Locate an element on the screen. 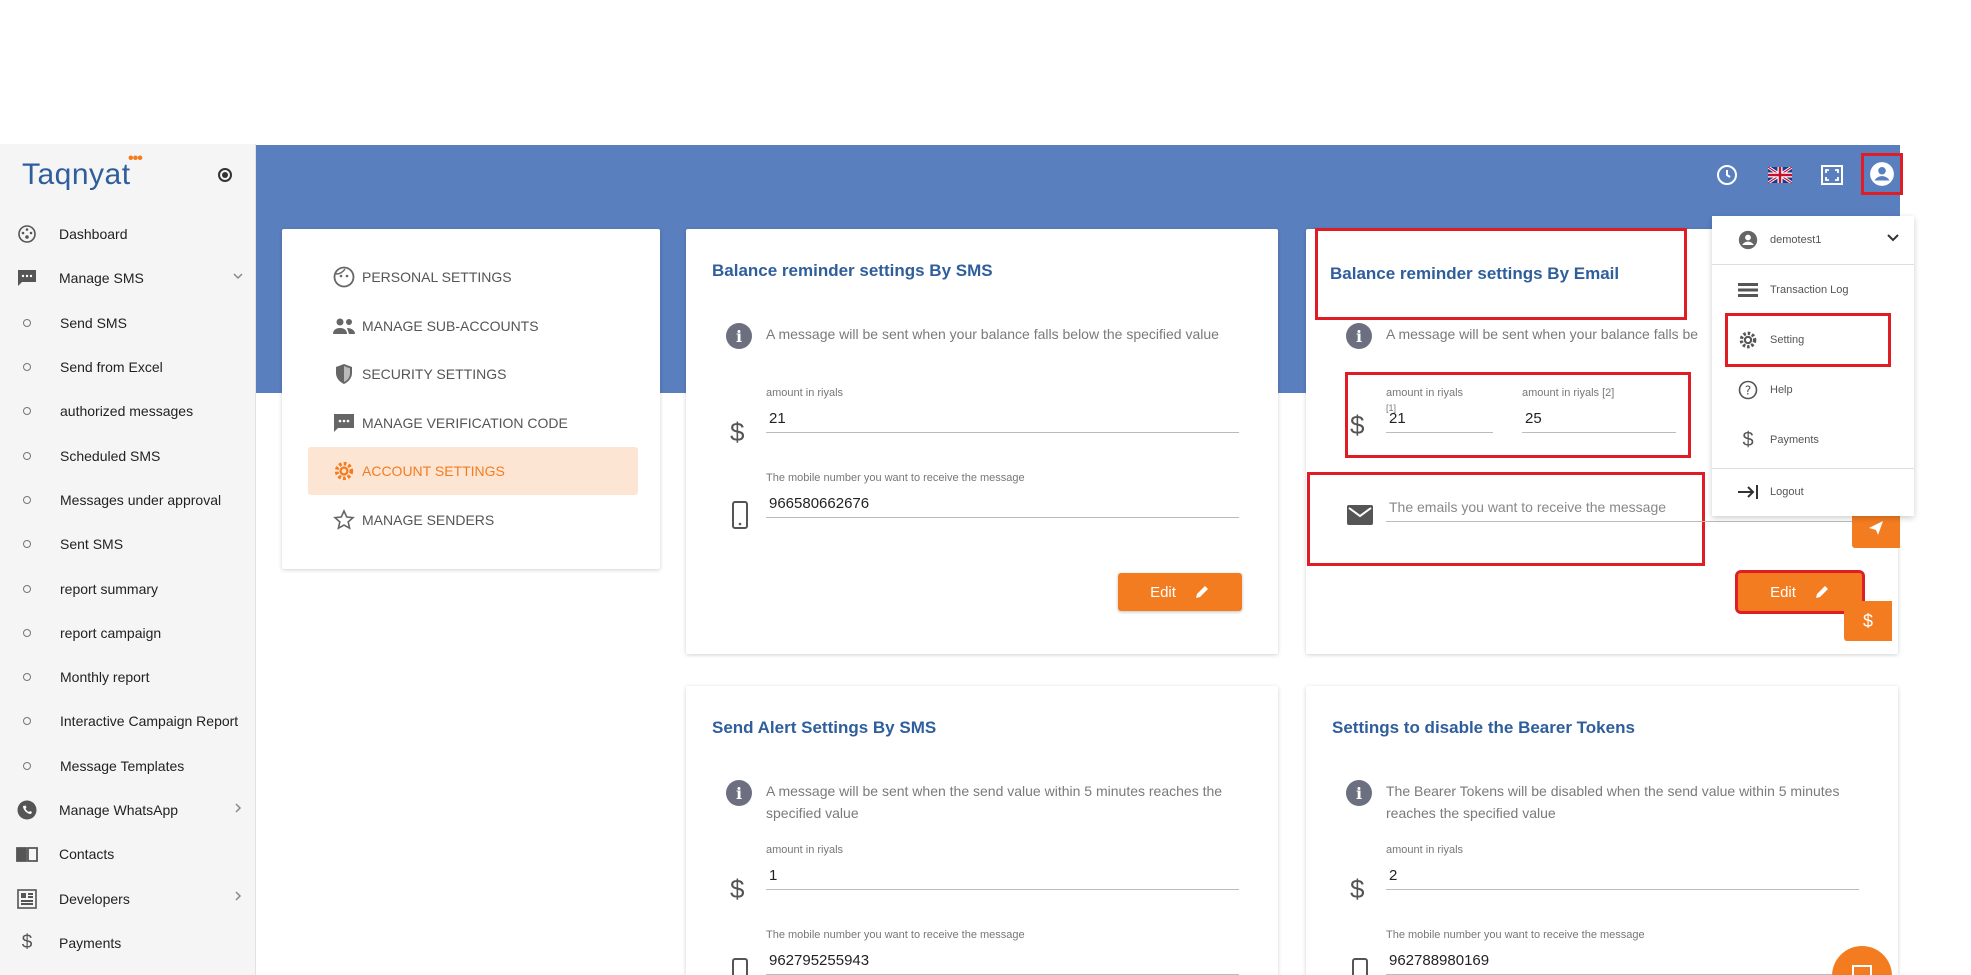 The height and width of the screenshot is (975, 1971). menu-item-manage-verification-code: MANAGE VERIFICATION CODE is located at coordinates (473, 423).